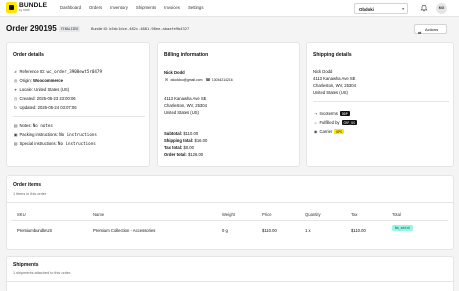  What do you see at coordinates (328, 113) in the screenshot?
I see `incoterms-label: Incoterms` at bounding box center [328, 113].